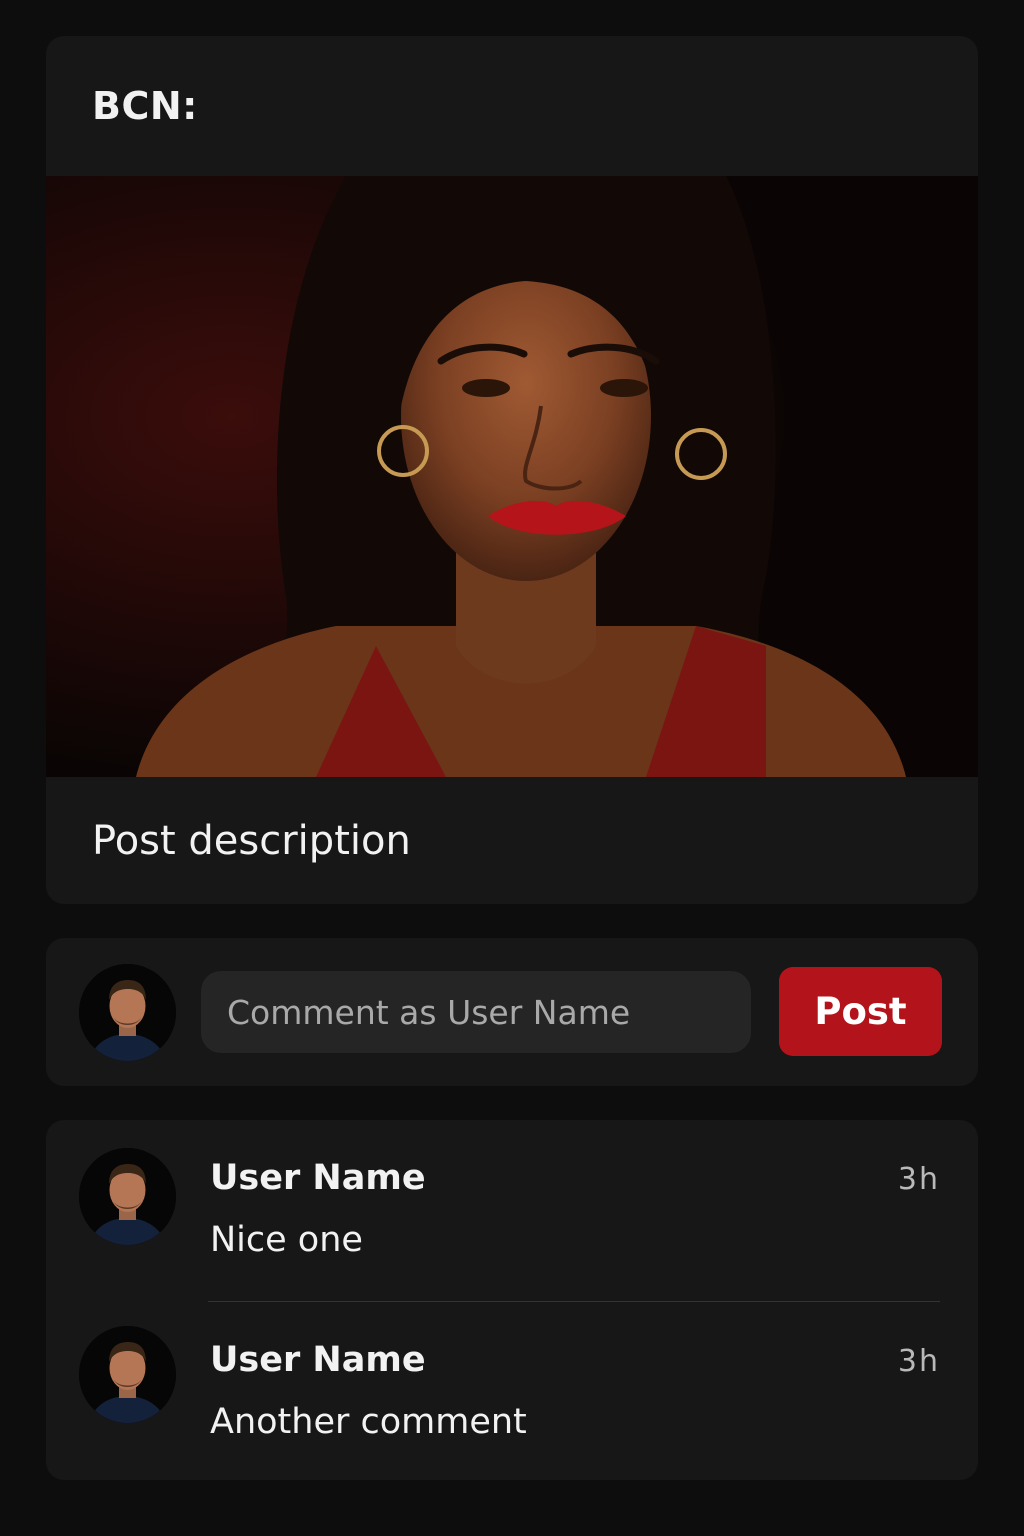 This screenshot has width=1024, height=1536. I want to click on comment-item: User Name 3h Another comment, so click(512, 1391).